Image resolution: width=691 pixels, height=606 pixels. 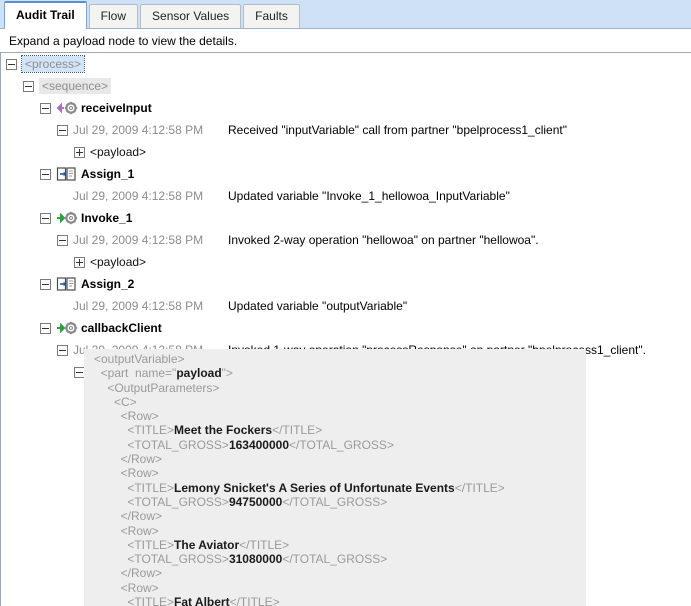 What do you see at coordinates (45, 15) in the screenshot?
I see `tab-audit-trail: Audit Trail` at bounding box center [45, 15].